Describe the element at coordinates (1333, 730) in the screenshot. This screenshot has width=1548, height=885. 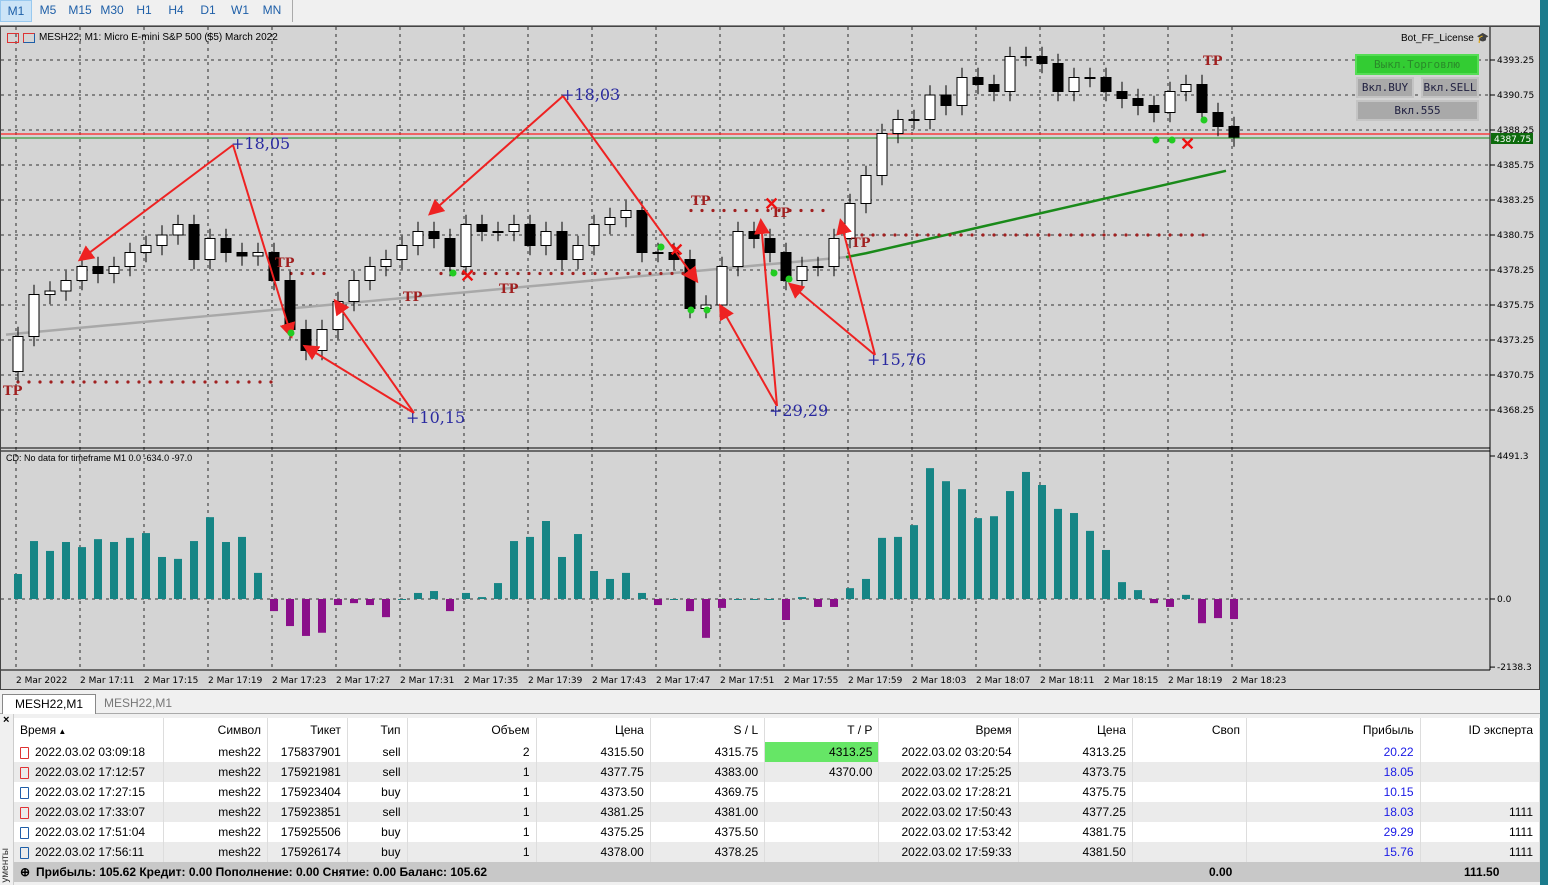
I see `column-header: Прибыль` at that location.